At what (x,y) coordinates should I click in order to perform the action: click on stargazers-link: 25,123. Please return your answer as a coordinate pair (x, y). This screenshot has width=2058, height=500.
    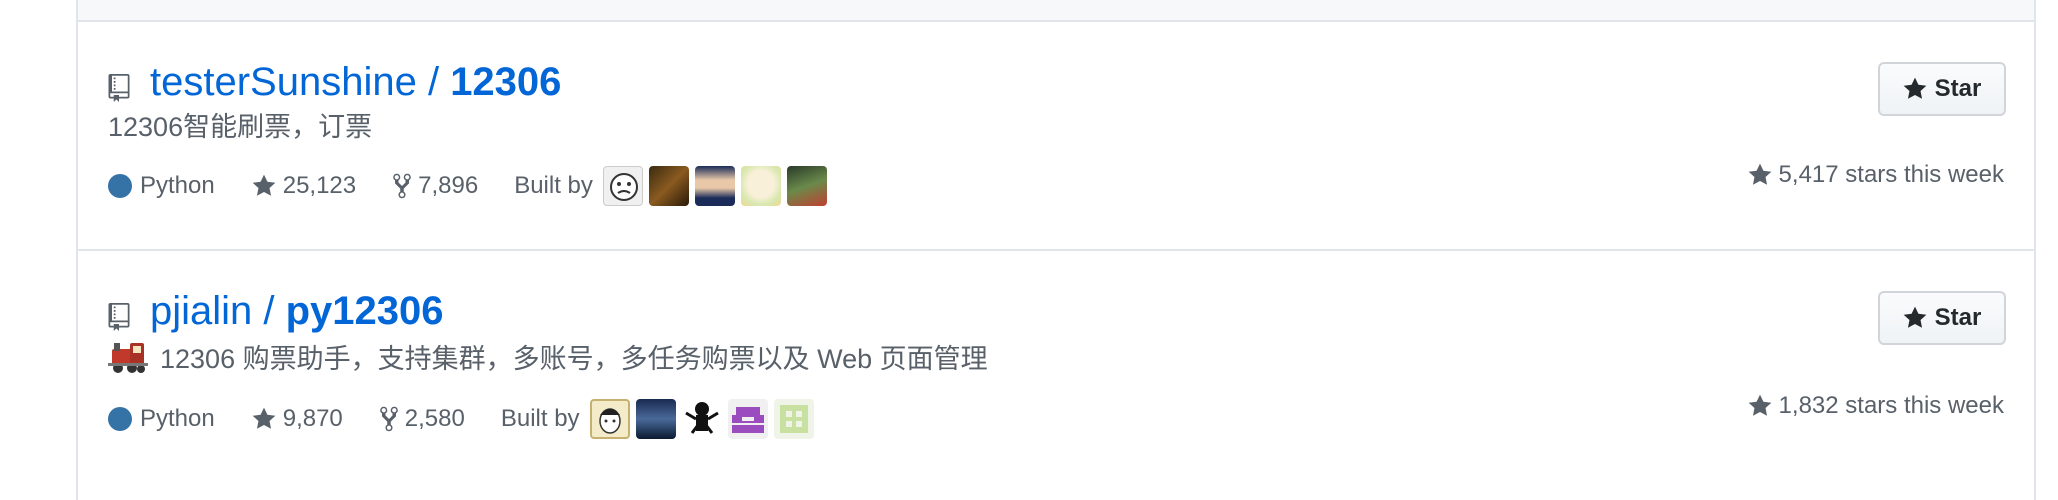
    Looking at the image, I should click on (303, 186).